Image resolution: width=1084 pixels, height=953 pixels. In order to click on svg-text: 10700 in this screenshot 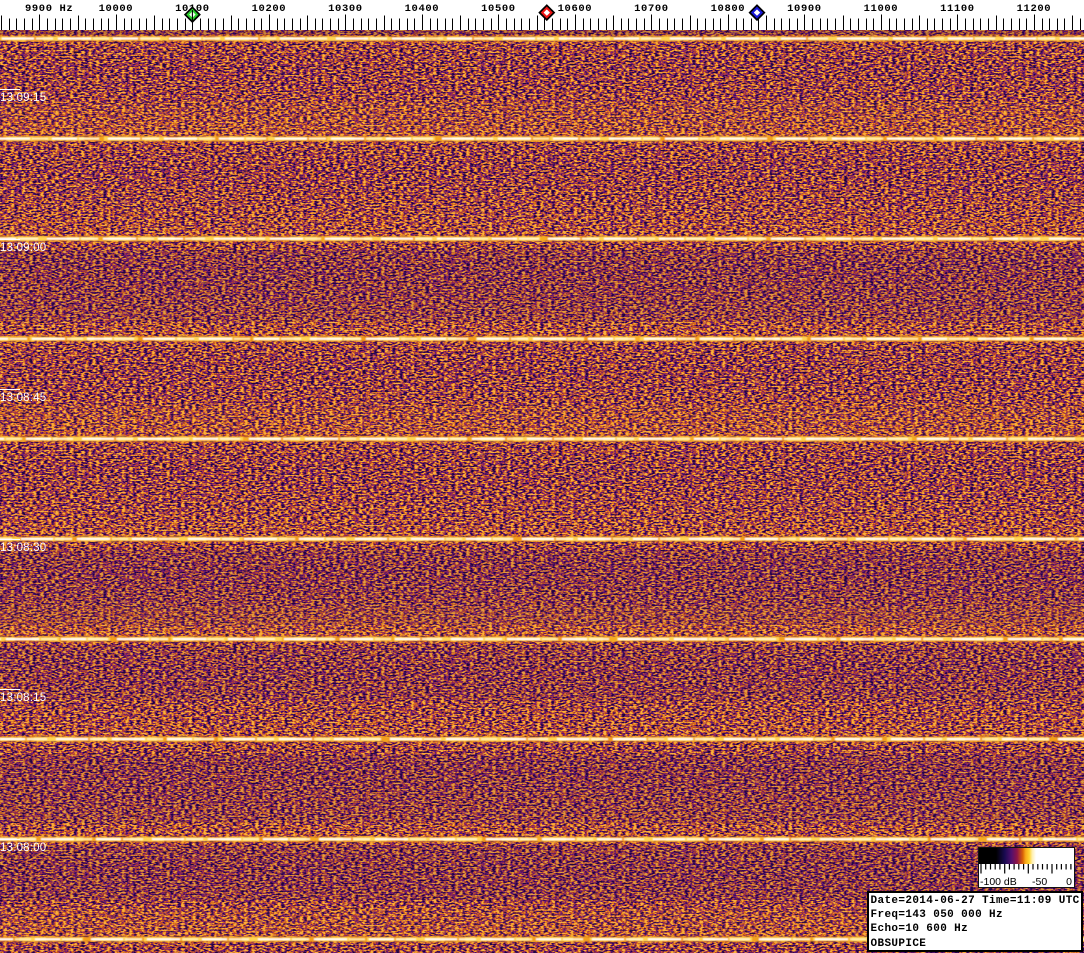, I will do `click(651, 9)`.